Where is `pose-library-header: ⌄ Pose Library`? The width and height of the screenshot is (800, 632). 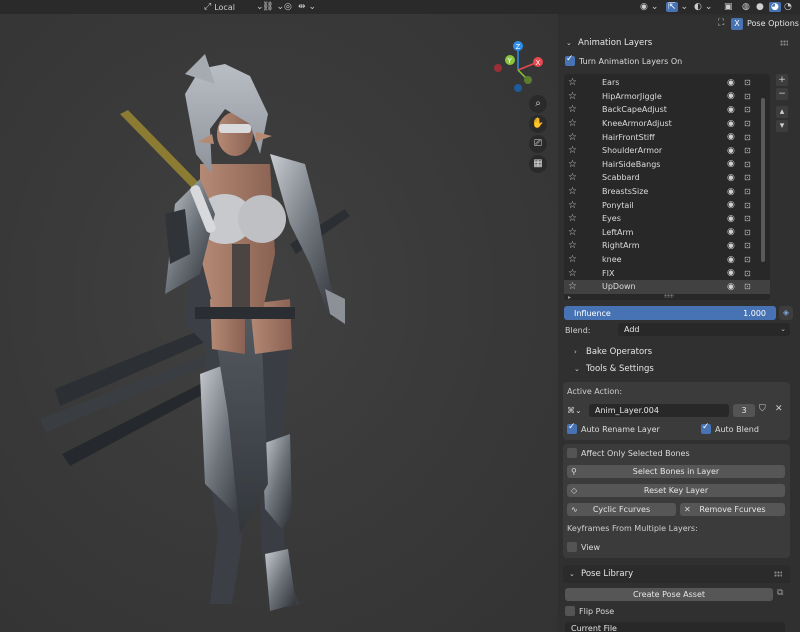 pose-library-header: ⌄ Pose Library is located at coordinates (676, 574).